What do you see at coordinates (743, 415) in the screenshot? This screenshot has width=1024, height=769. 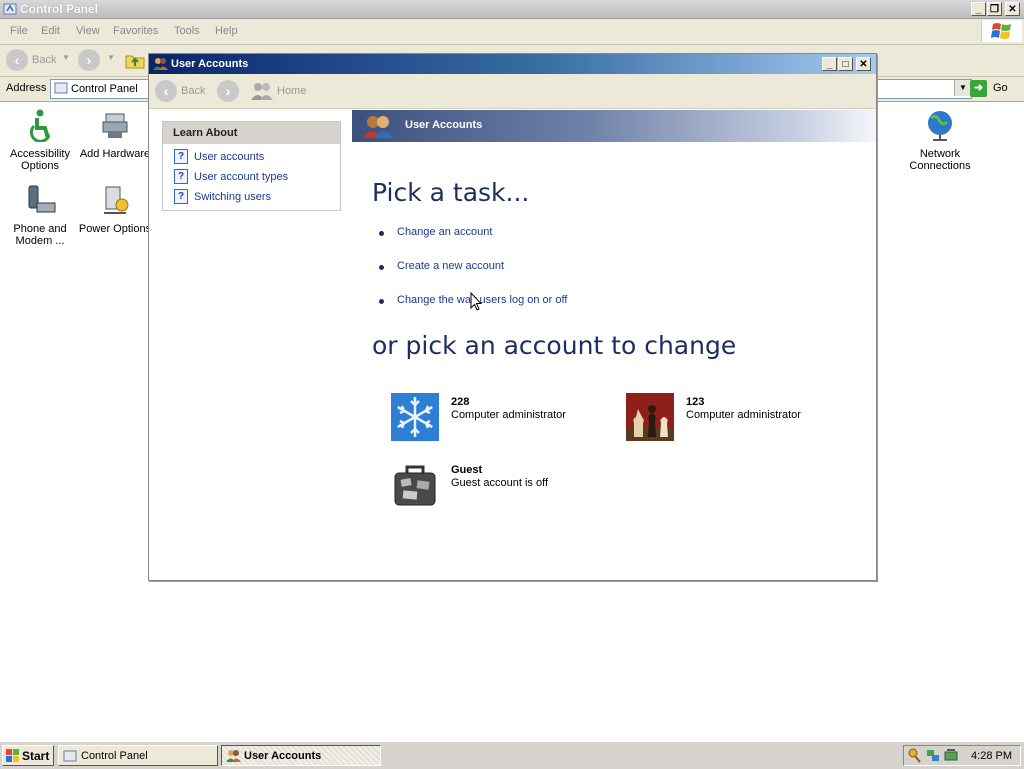 I see `account-type: Computer administrator` at bounding box center [743, 415].